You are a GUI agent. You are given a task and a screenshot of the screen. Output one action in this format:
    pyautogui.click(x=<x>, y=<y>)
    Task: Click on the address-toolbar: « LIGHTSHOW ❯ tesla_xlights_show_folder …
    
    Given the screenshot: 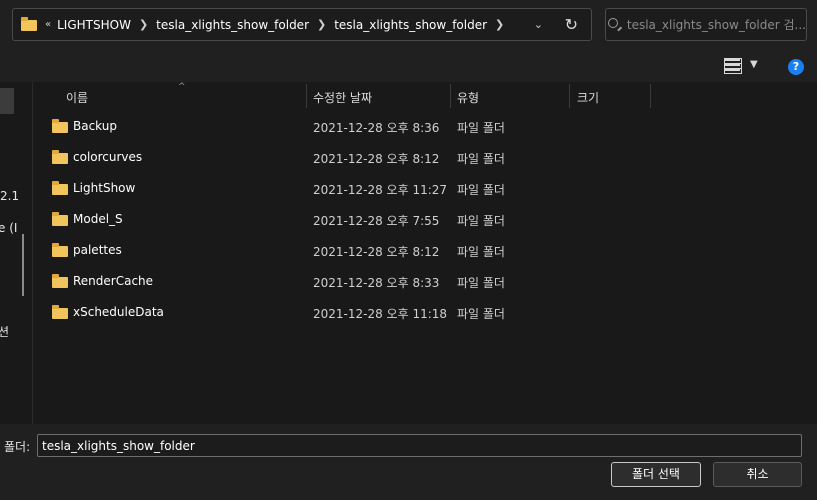 What is the action you would take?
    pyautogui.click(x=408, y=25)
    